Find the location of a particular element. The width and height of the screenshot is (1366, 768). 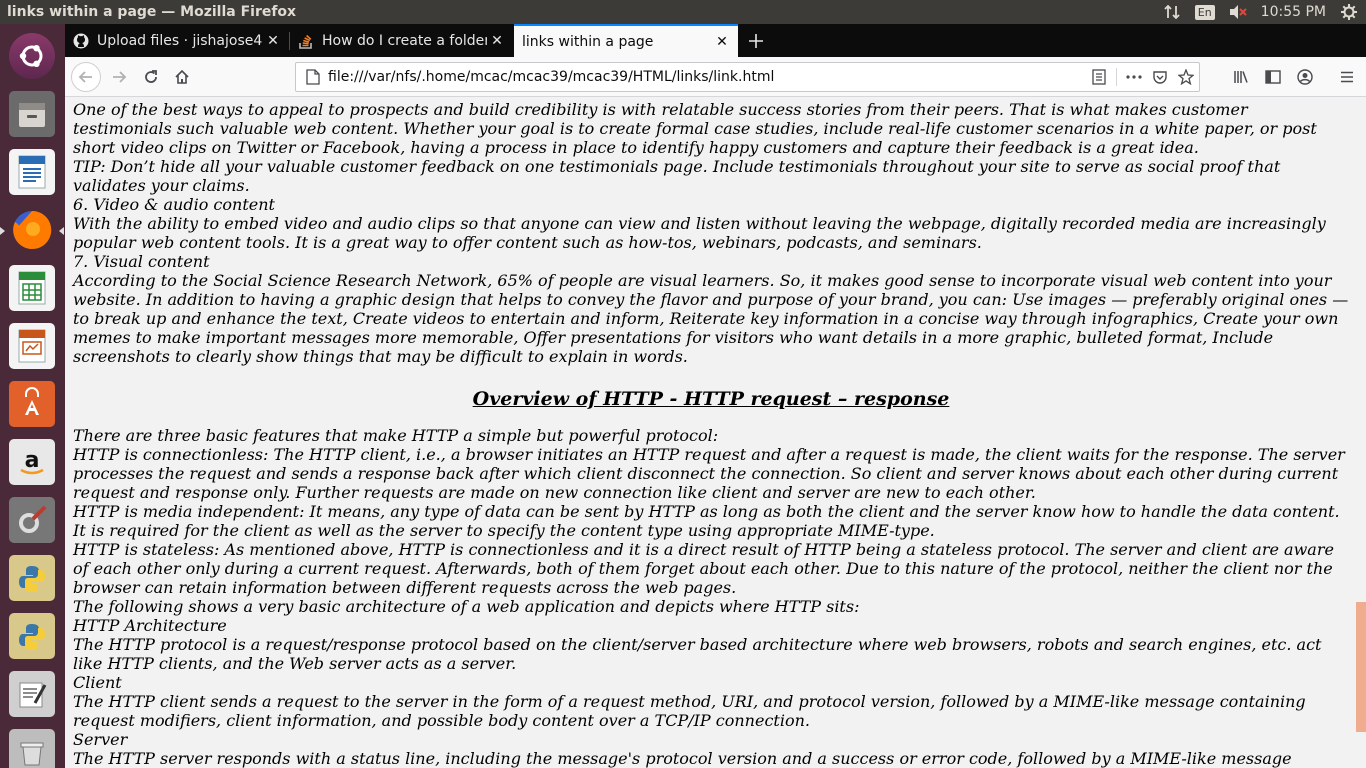

ubuntu-dash-icon is located at coordinates (32, 56).